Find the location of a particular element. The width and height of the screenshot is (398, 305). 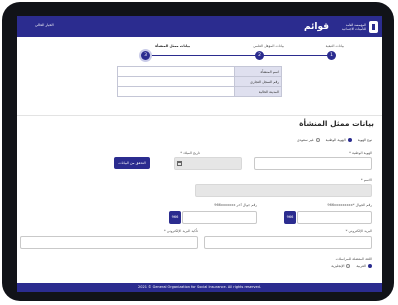

email-label: البريد الإلكتروني * is located at coordinates (358, 231).